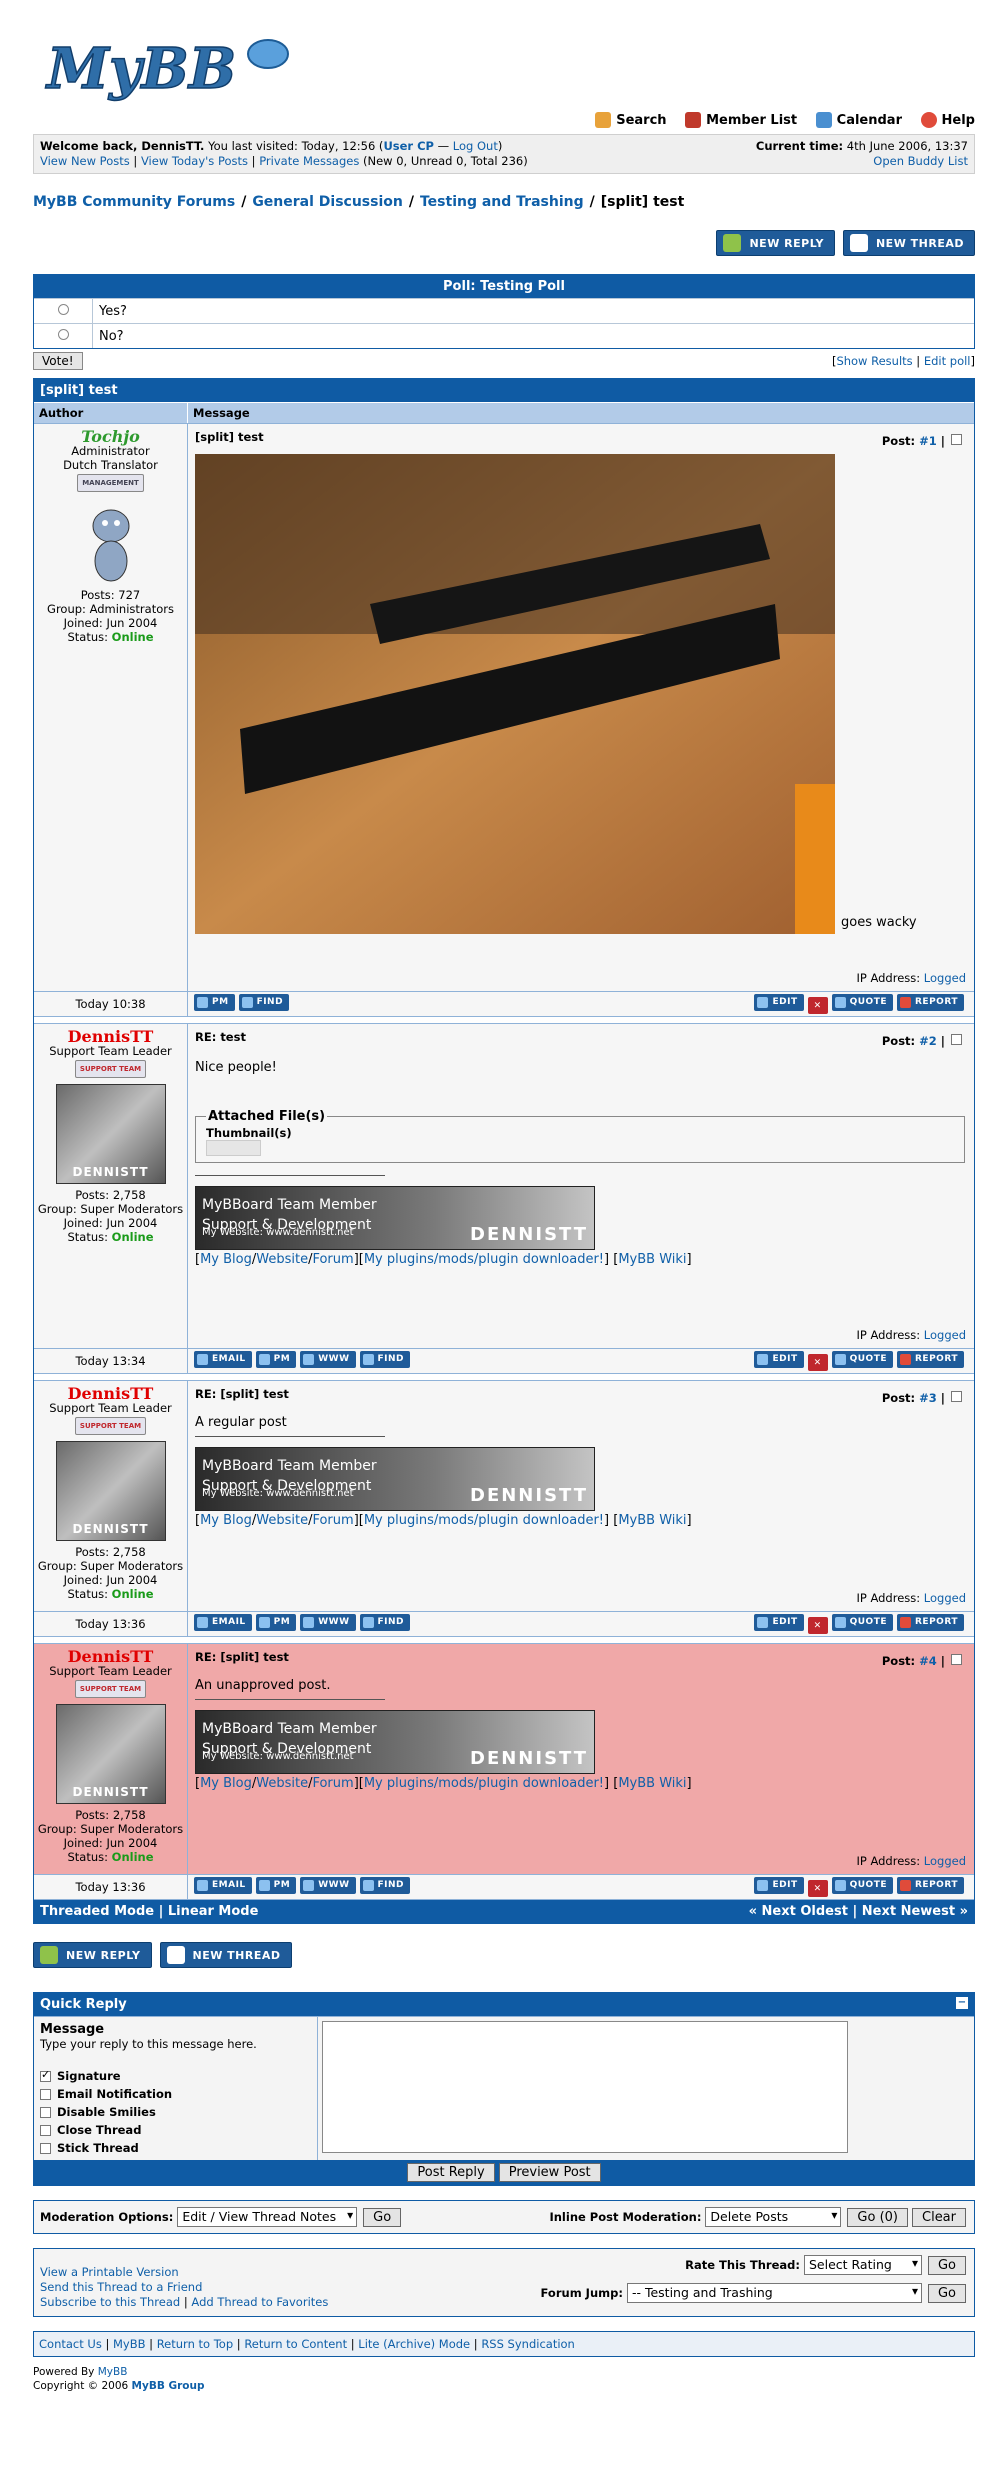 Image resolution: width=1008 pixels, height=2490 pixels. Describe the element at coordinates (858, 120) in the screenshot. I see `calendar-link: Calendar` at that location.